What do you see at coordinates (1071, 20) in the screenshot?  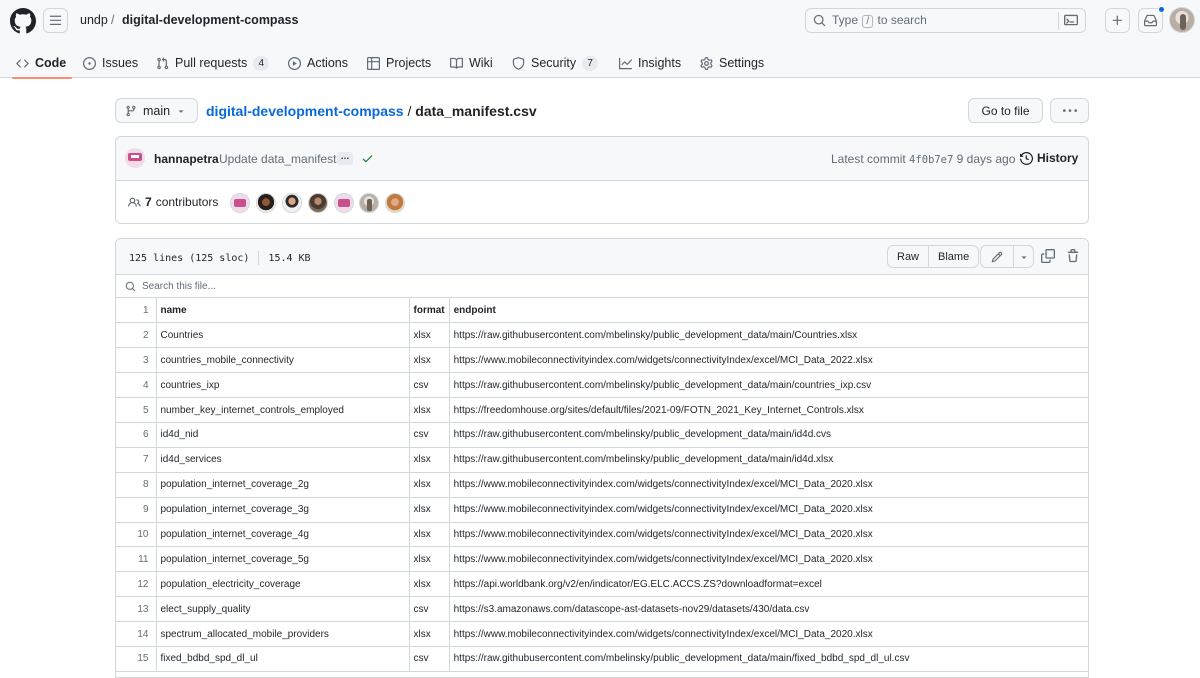 I see `command-palette-icon` at bounding box center [1071, 20].